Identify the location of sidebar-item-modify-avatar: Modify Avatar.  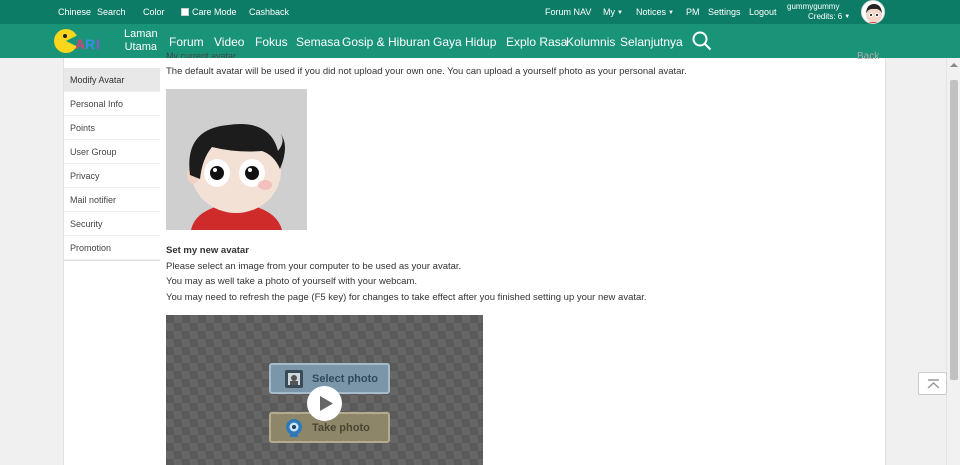
(112, 80).